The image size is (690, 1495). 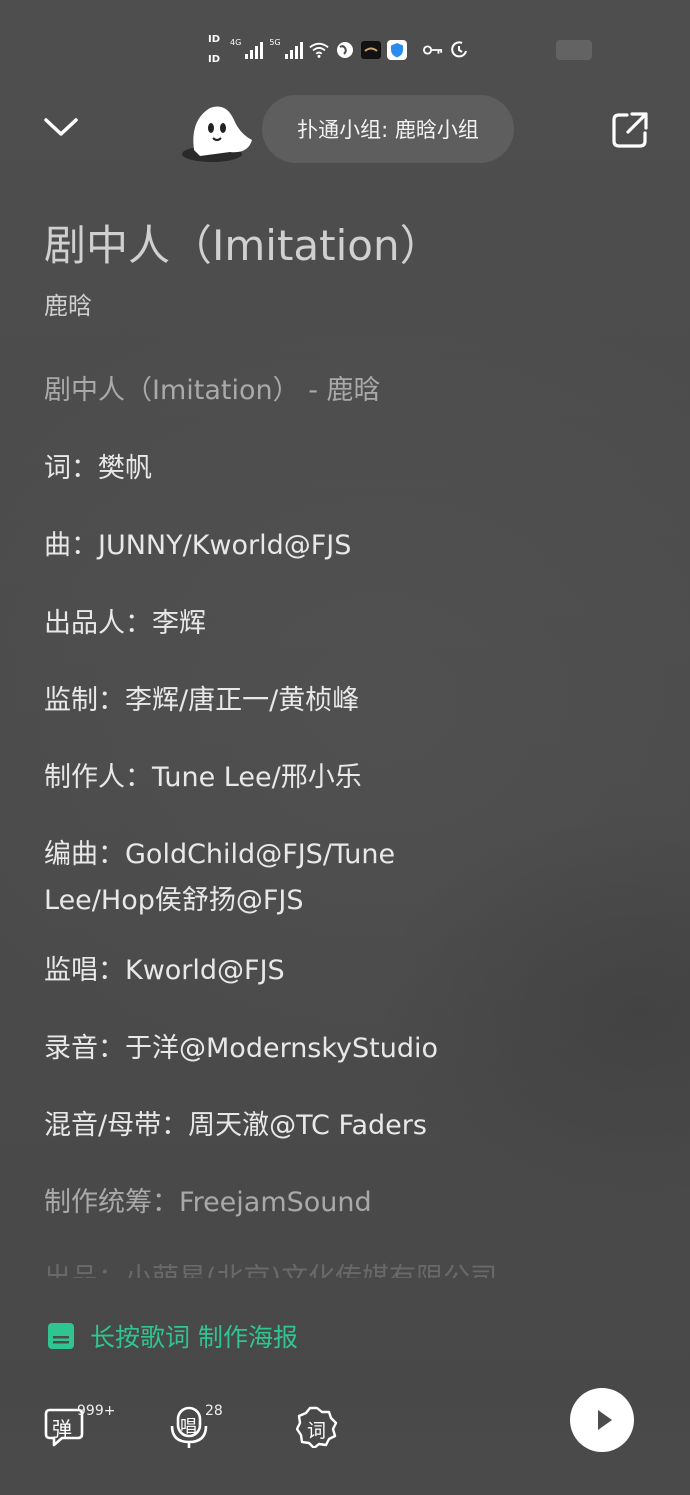 What do you see at coordinates (214, 59) in the screenshot?
I see `sim2-label: ID` at bounding box center [214, 59].